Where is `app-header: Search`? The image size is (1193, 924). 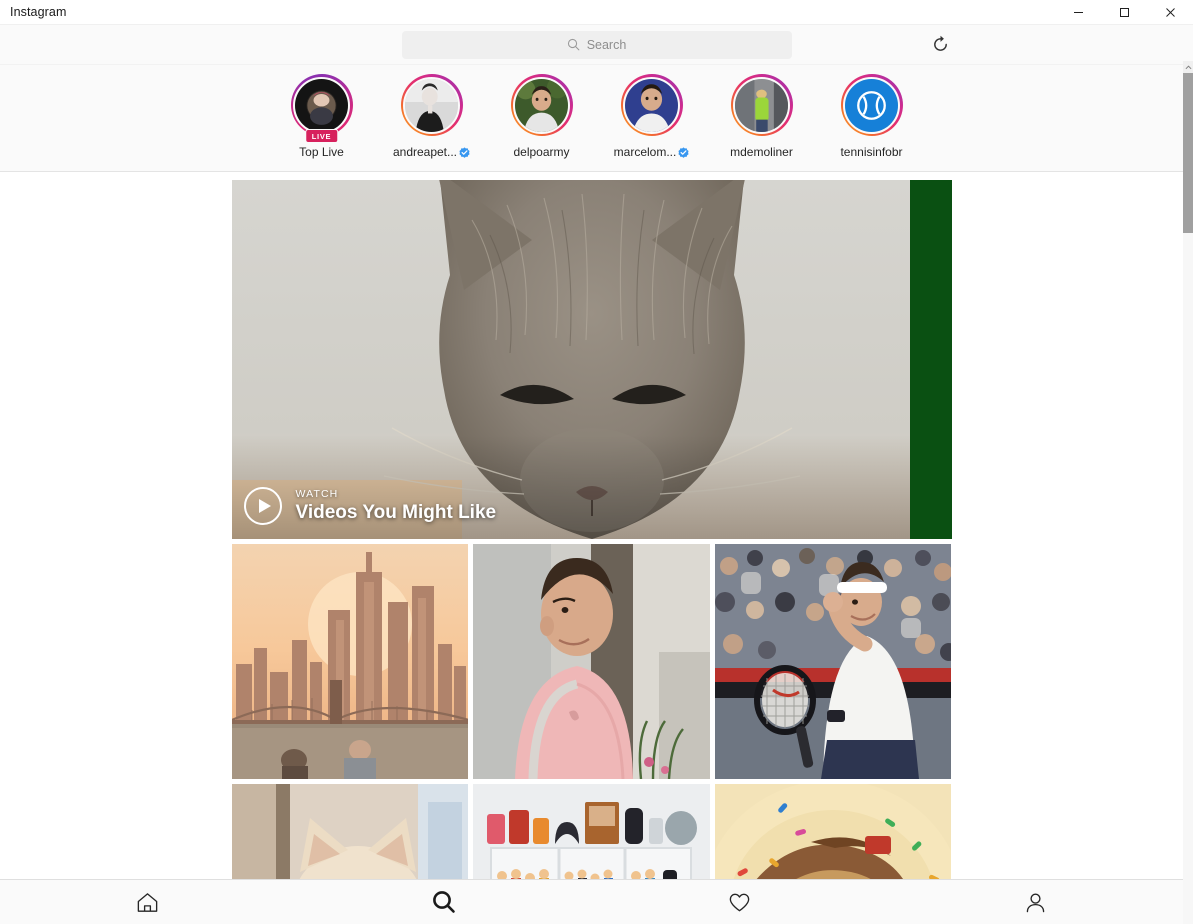 app-header: Search is located at coordinates (596, 45).